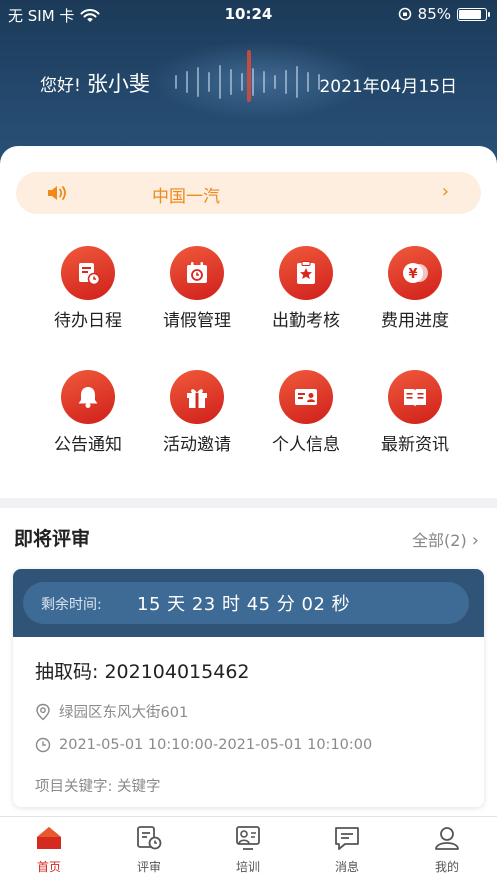 The height and width of the screenshot is (883, 497). Describe the element at coordinates (88, 445) in the screenshot. I see `action-label: 公告通知` at that location.